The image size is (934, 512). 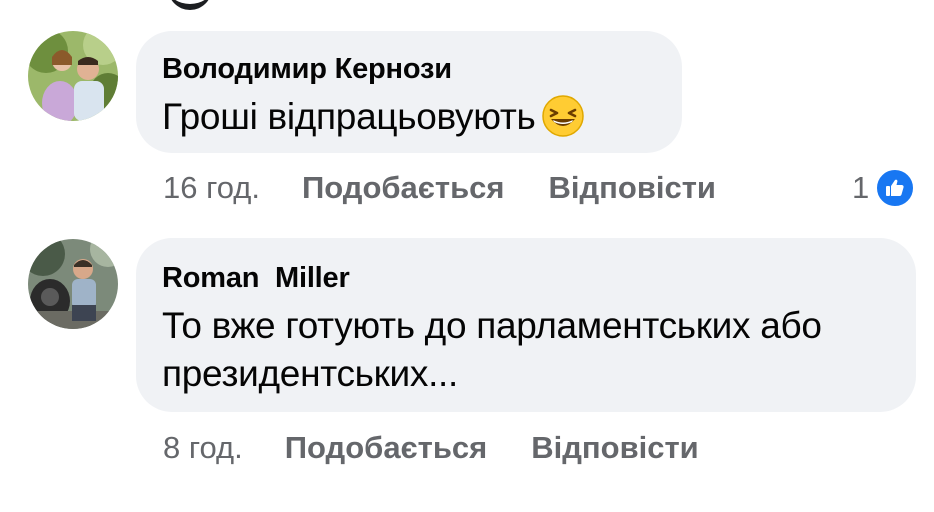 What do you see at coordinates (895, 188) in the screenshot?
I see `like-icon` at bounding box center [895, 188].